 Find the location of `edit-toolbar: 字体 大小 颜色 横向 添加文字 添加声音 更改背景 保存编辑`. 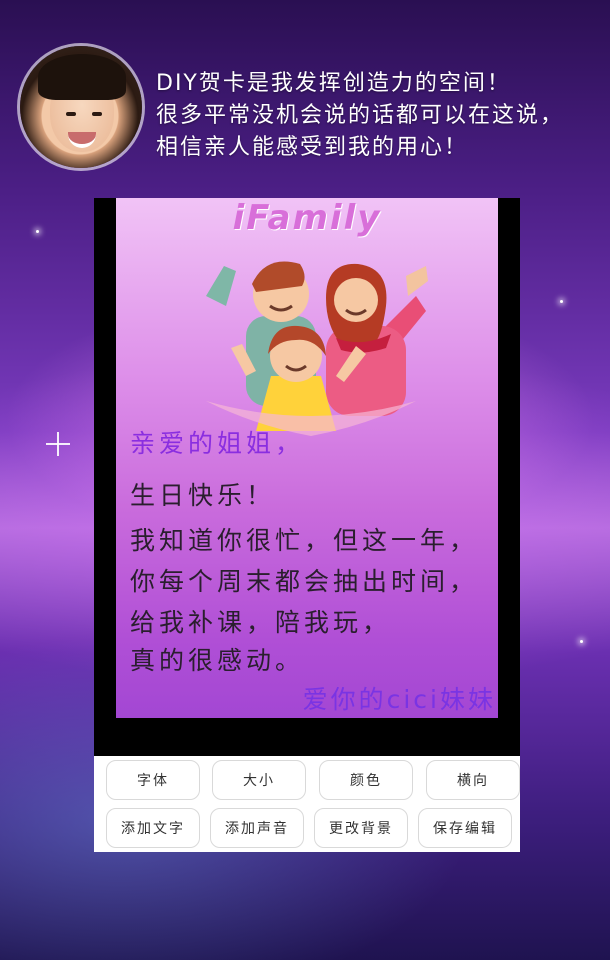

edit-toolbar: 字体 大小 颜色 横向 添加文字 添加声音 更改背景 保存编辑 is located at coordinates (307, 804).